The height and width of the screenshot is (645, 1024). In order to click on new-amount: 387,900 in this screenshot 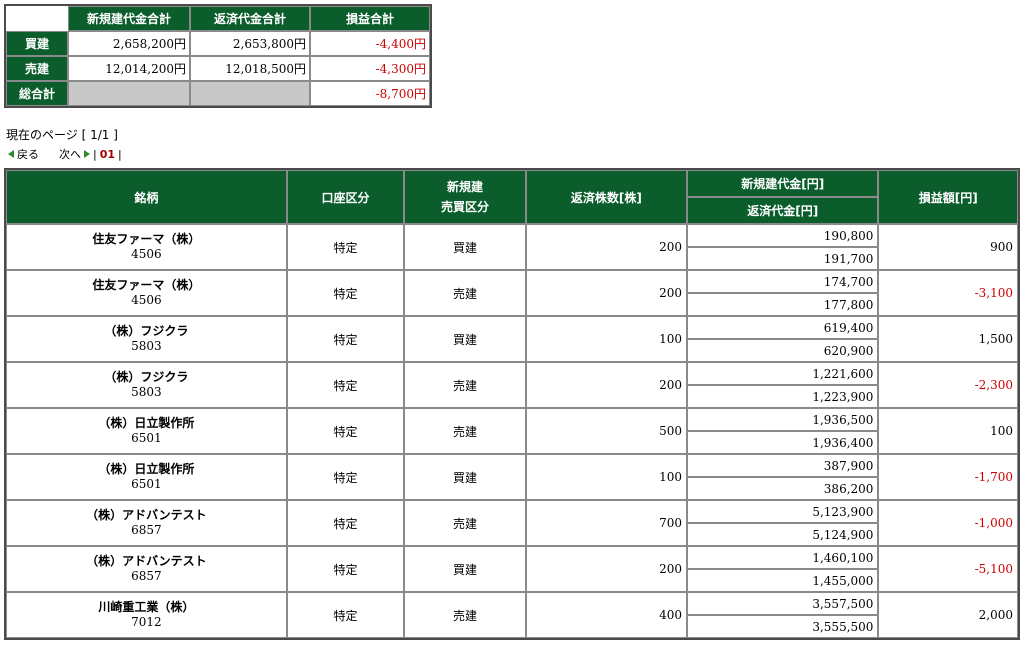, I will do `click(783, 465)`.